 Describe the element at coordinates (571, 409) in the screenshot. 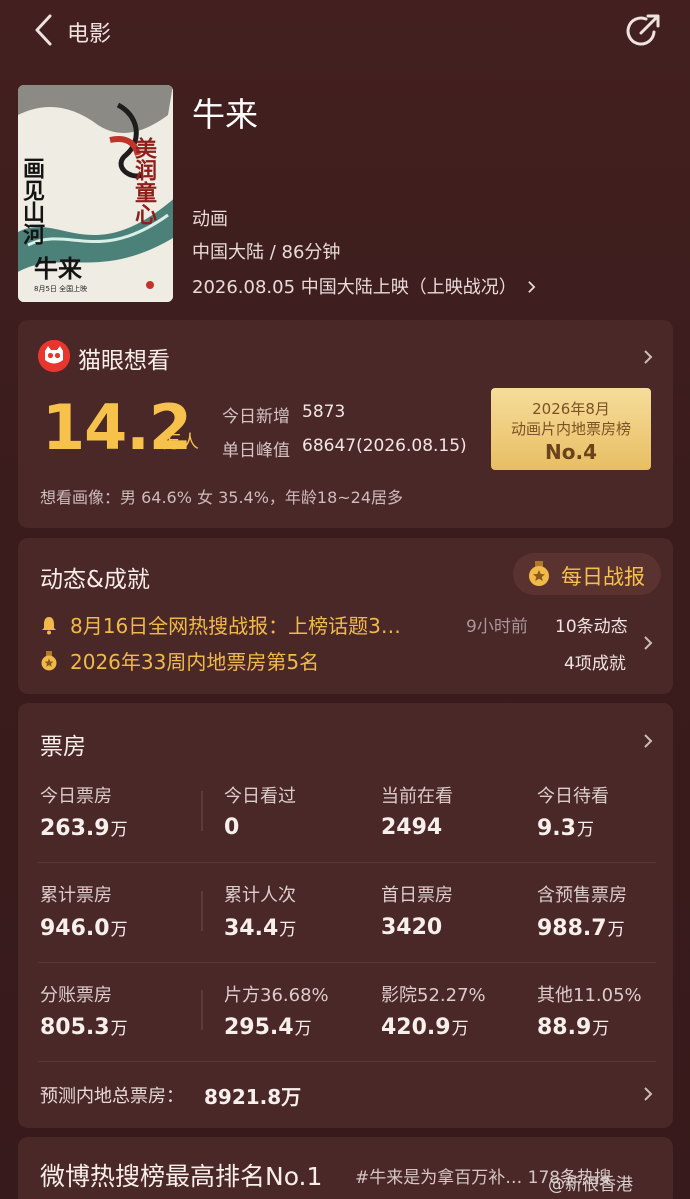

I see `rank-month: 2026年8月` at that location.